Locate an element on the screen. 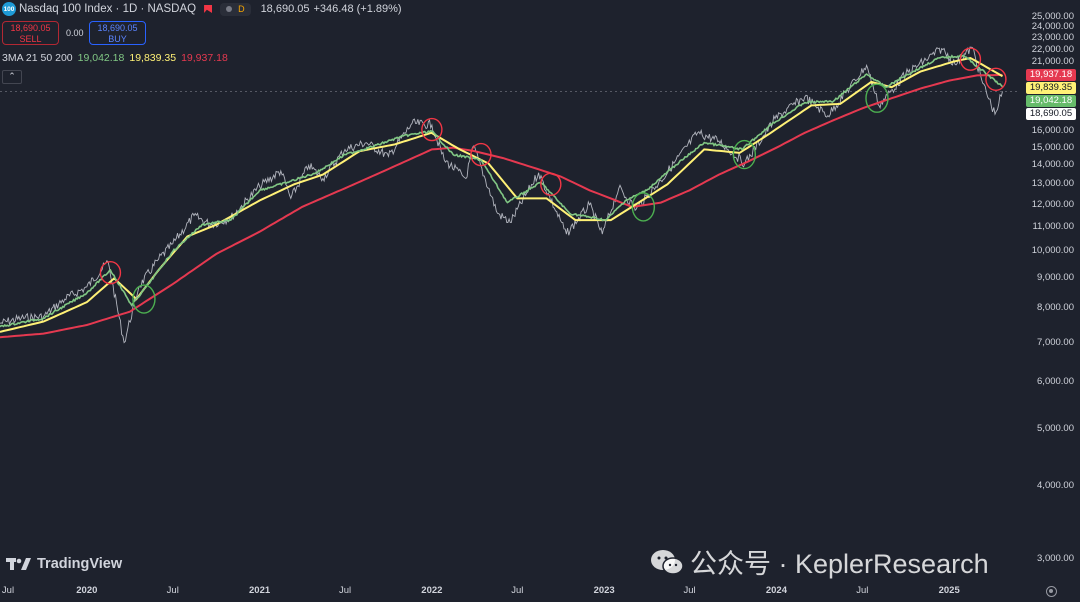  ma50-value: 19,839.35 is located at coordinates (153, 58).